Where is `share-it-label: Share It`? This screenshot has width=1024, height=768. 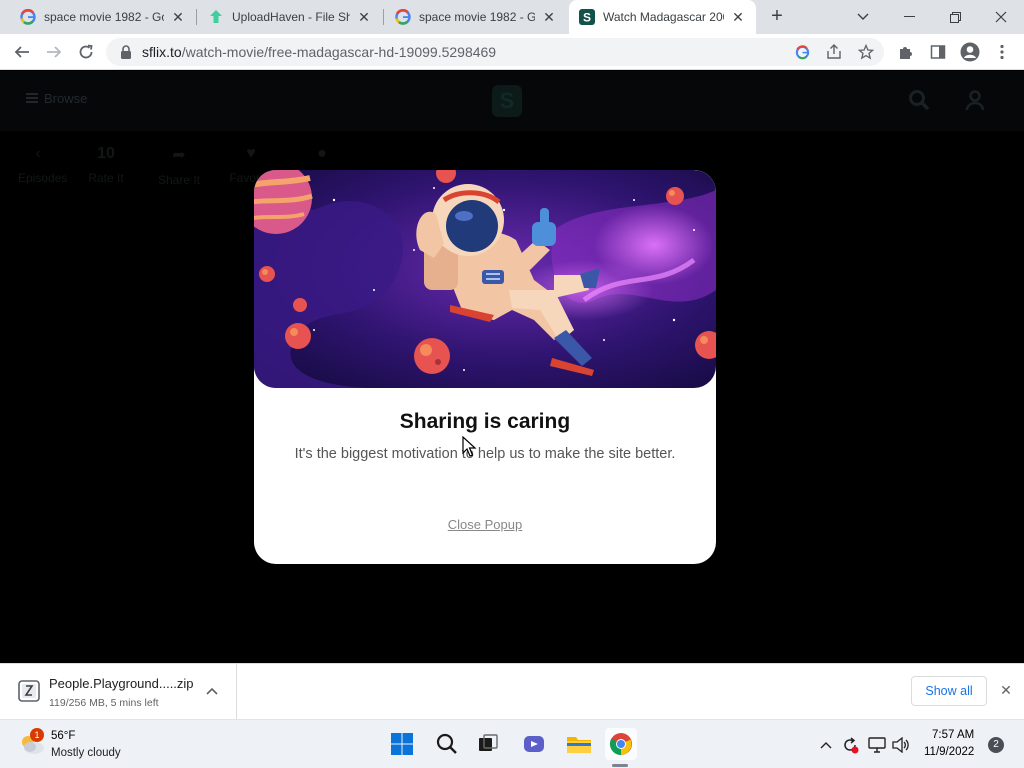 share-it-label: Share It is located at coordinates (179, 180).